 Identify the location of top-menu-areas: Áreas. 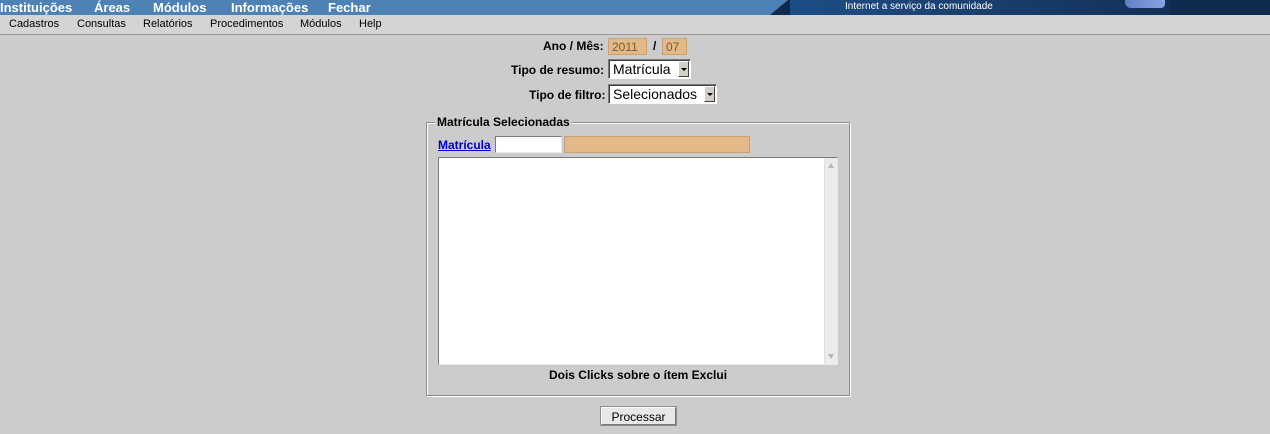
(112, 7).